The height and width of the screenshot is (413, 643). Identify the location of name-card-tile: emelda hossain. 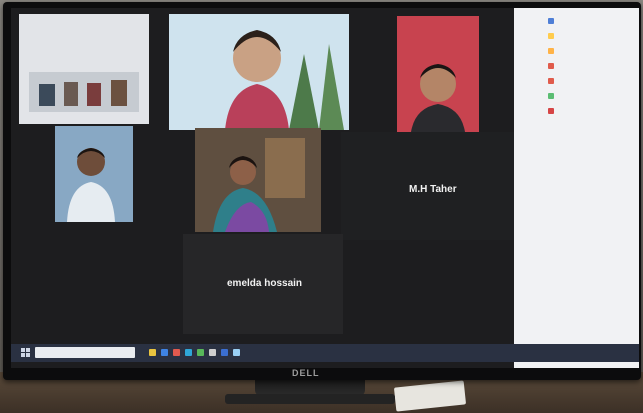
(263, 284).